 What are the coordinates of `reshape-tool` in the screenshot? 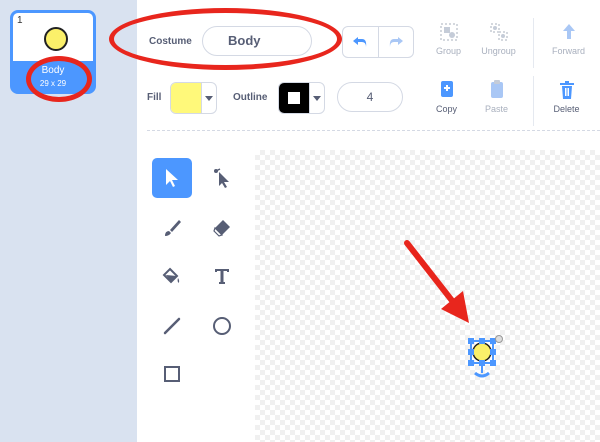 It's located at (222, 178).